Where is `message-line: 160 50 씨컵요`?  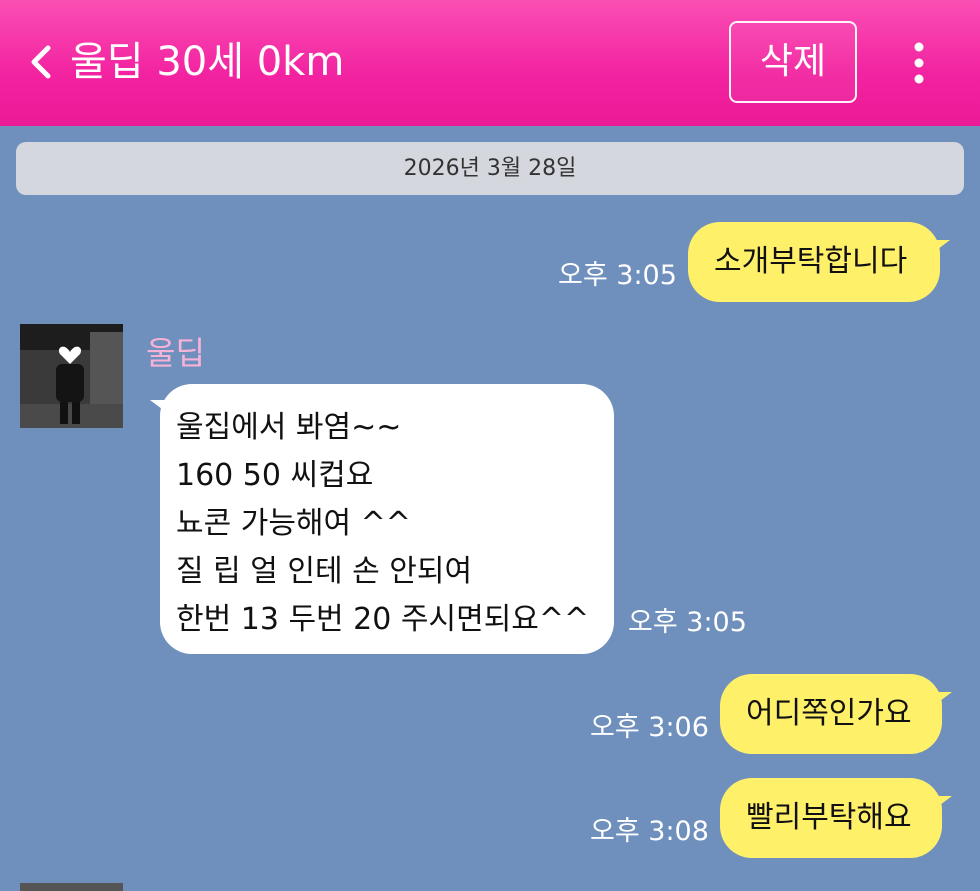 message-line: 160 50 씨컵요 is located at coordinates (275, 475).